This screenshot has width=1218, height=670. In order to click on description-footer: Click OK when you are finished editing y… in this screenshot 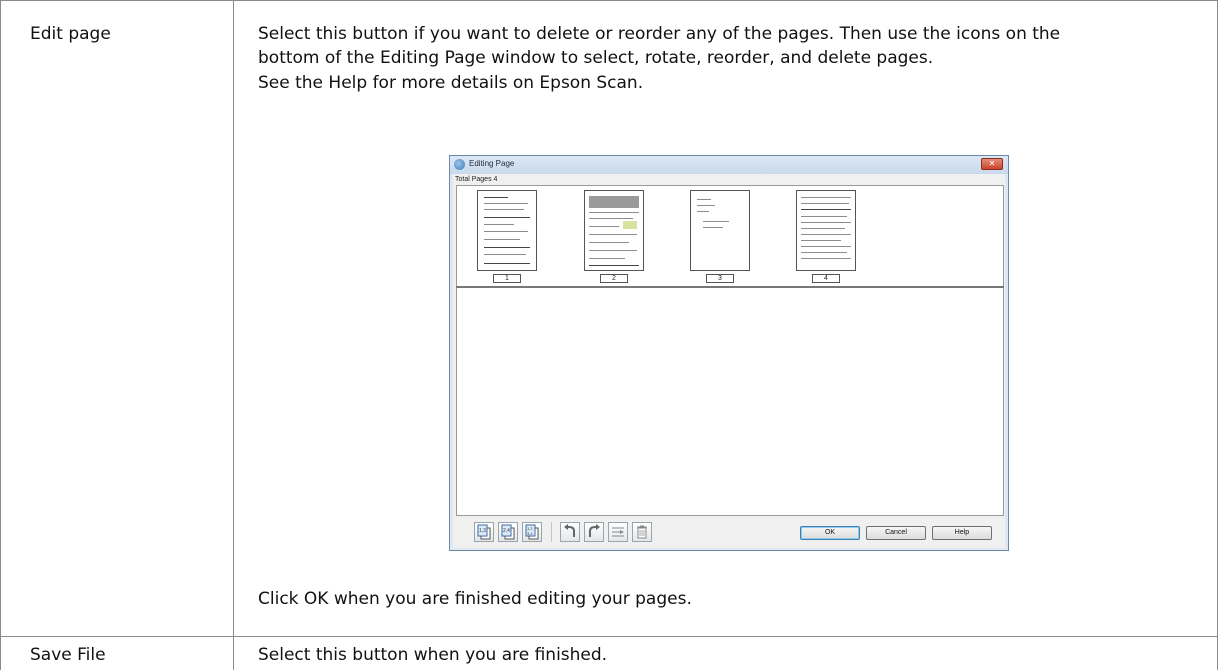, I will do `click(475, 599)`.